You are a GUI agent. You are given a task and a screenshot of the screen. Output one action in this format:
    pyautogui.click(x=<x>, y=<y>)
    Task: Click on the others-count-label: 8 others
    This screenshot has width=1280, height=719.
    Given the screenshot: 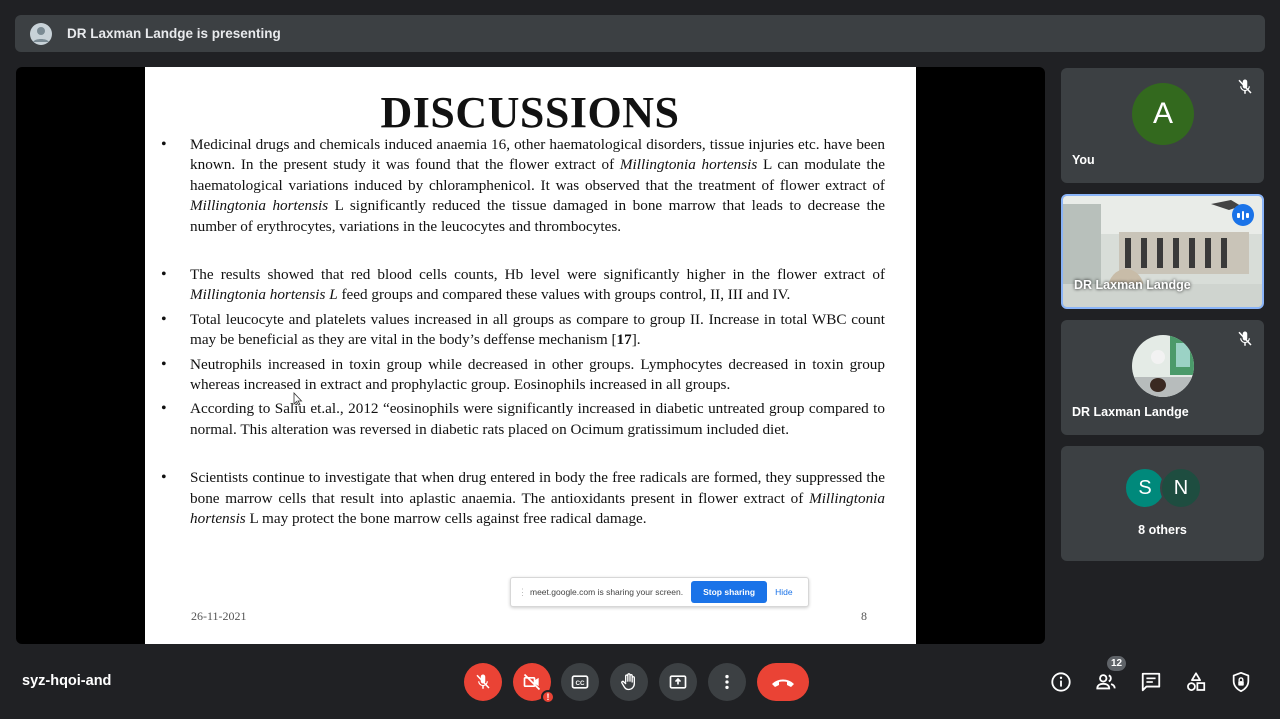 What is the action you would take?
    pyautogui.click(x=1162, y=530)
    